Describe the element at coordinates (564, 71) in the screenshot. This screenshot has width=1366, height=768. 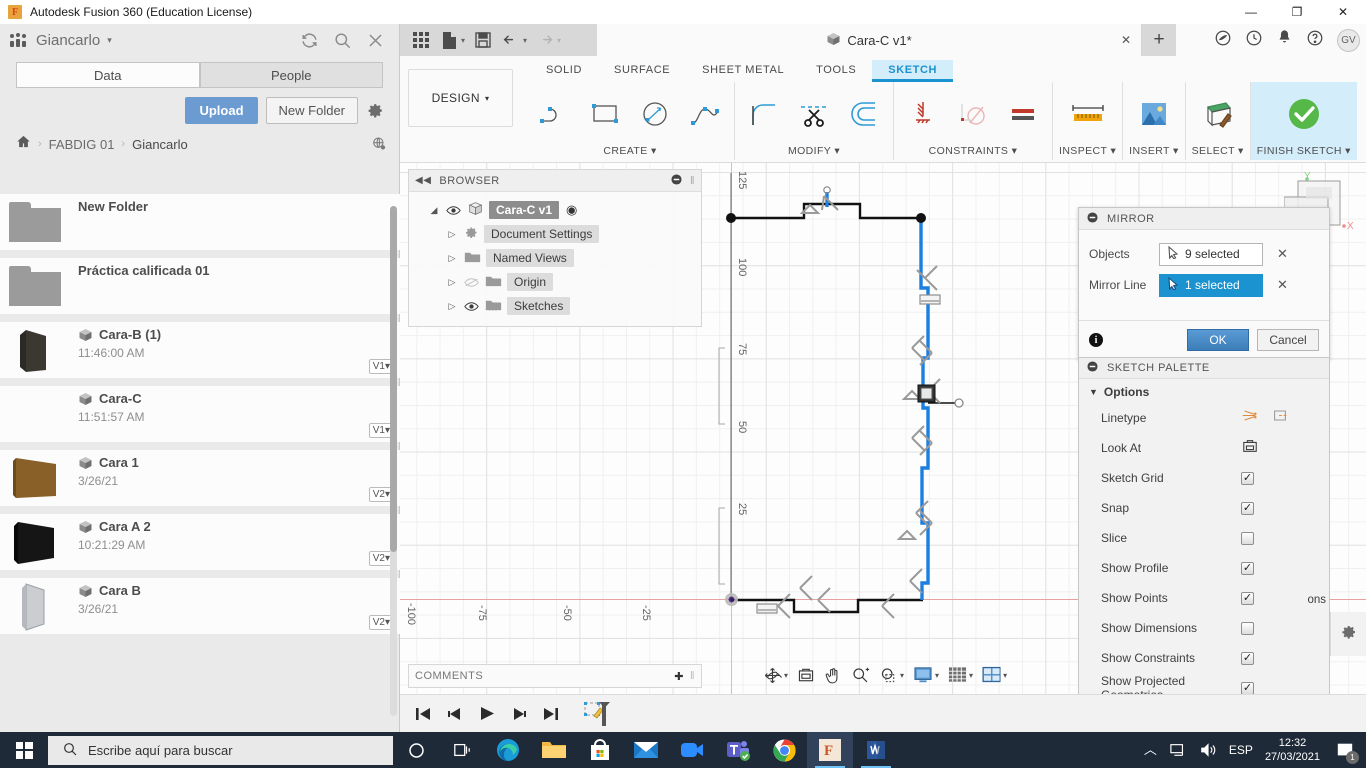
I see `tab-solid: SOLID` at that location.